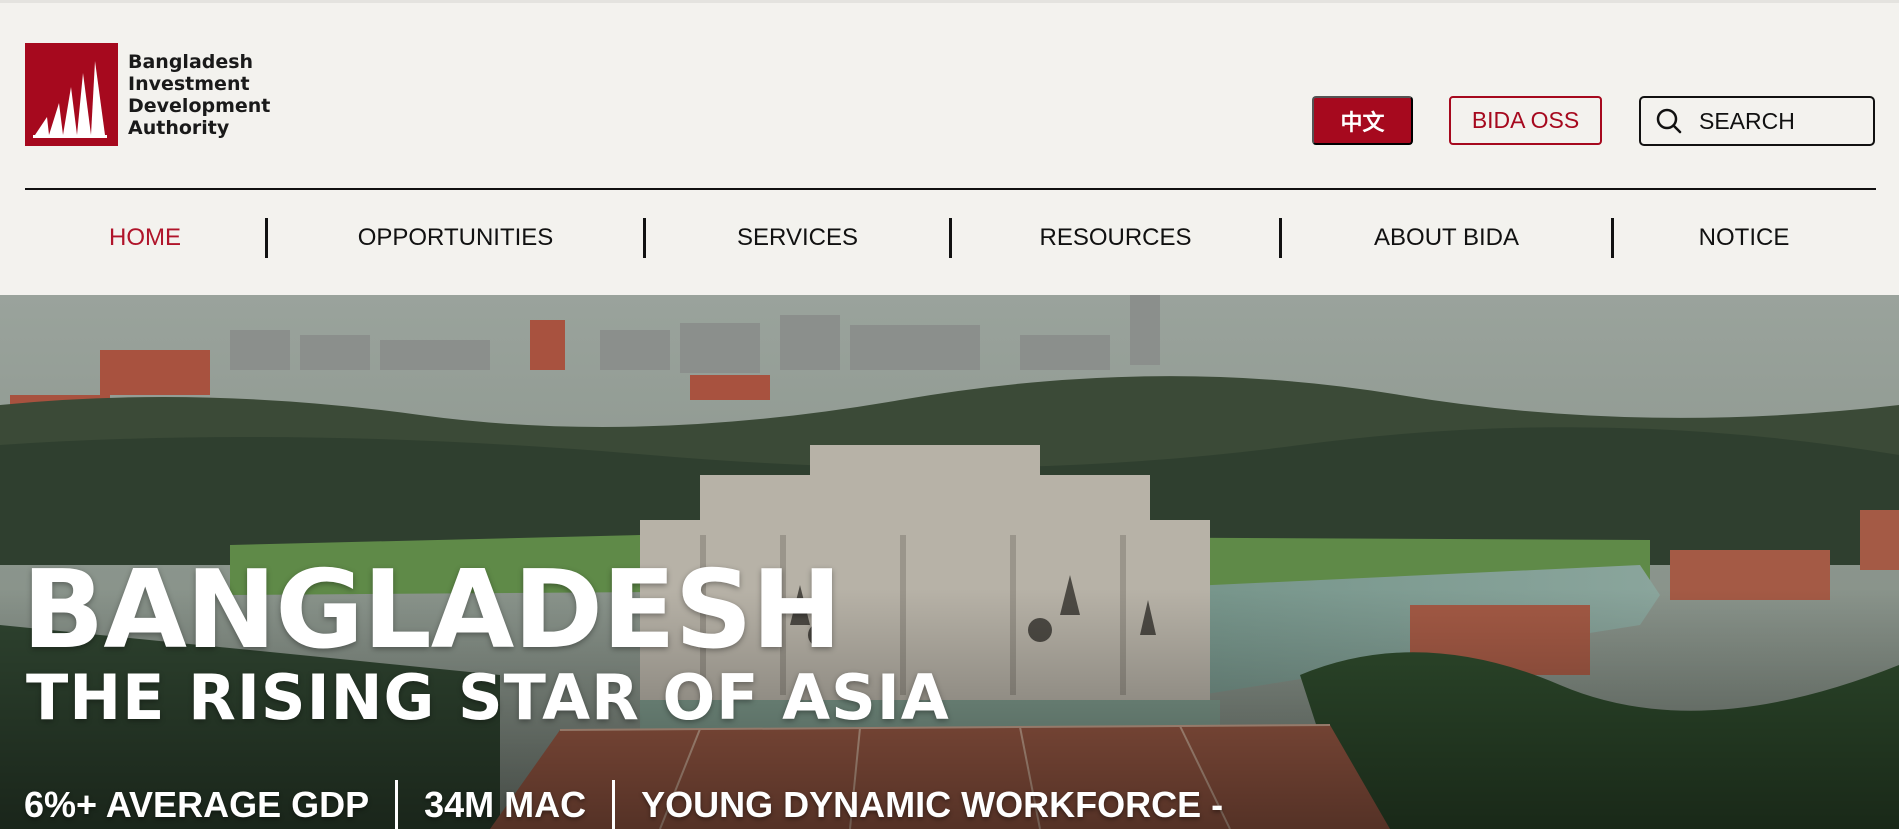  What do you see at coordinates (505, 804) in the screenshot?
I see `stat-mac: 34M MAC` at bounding box center [505, 804].